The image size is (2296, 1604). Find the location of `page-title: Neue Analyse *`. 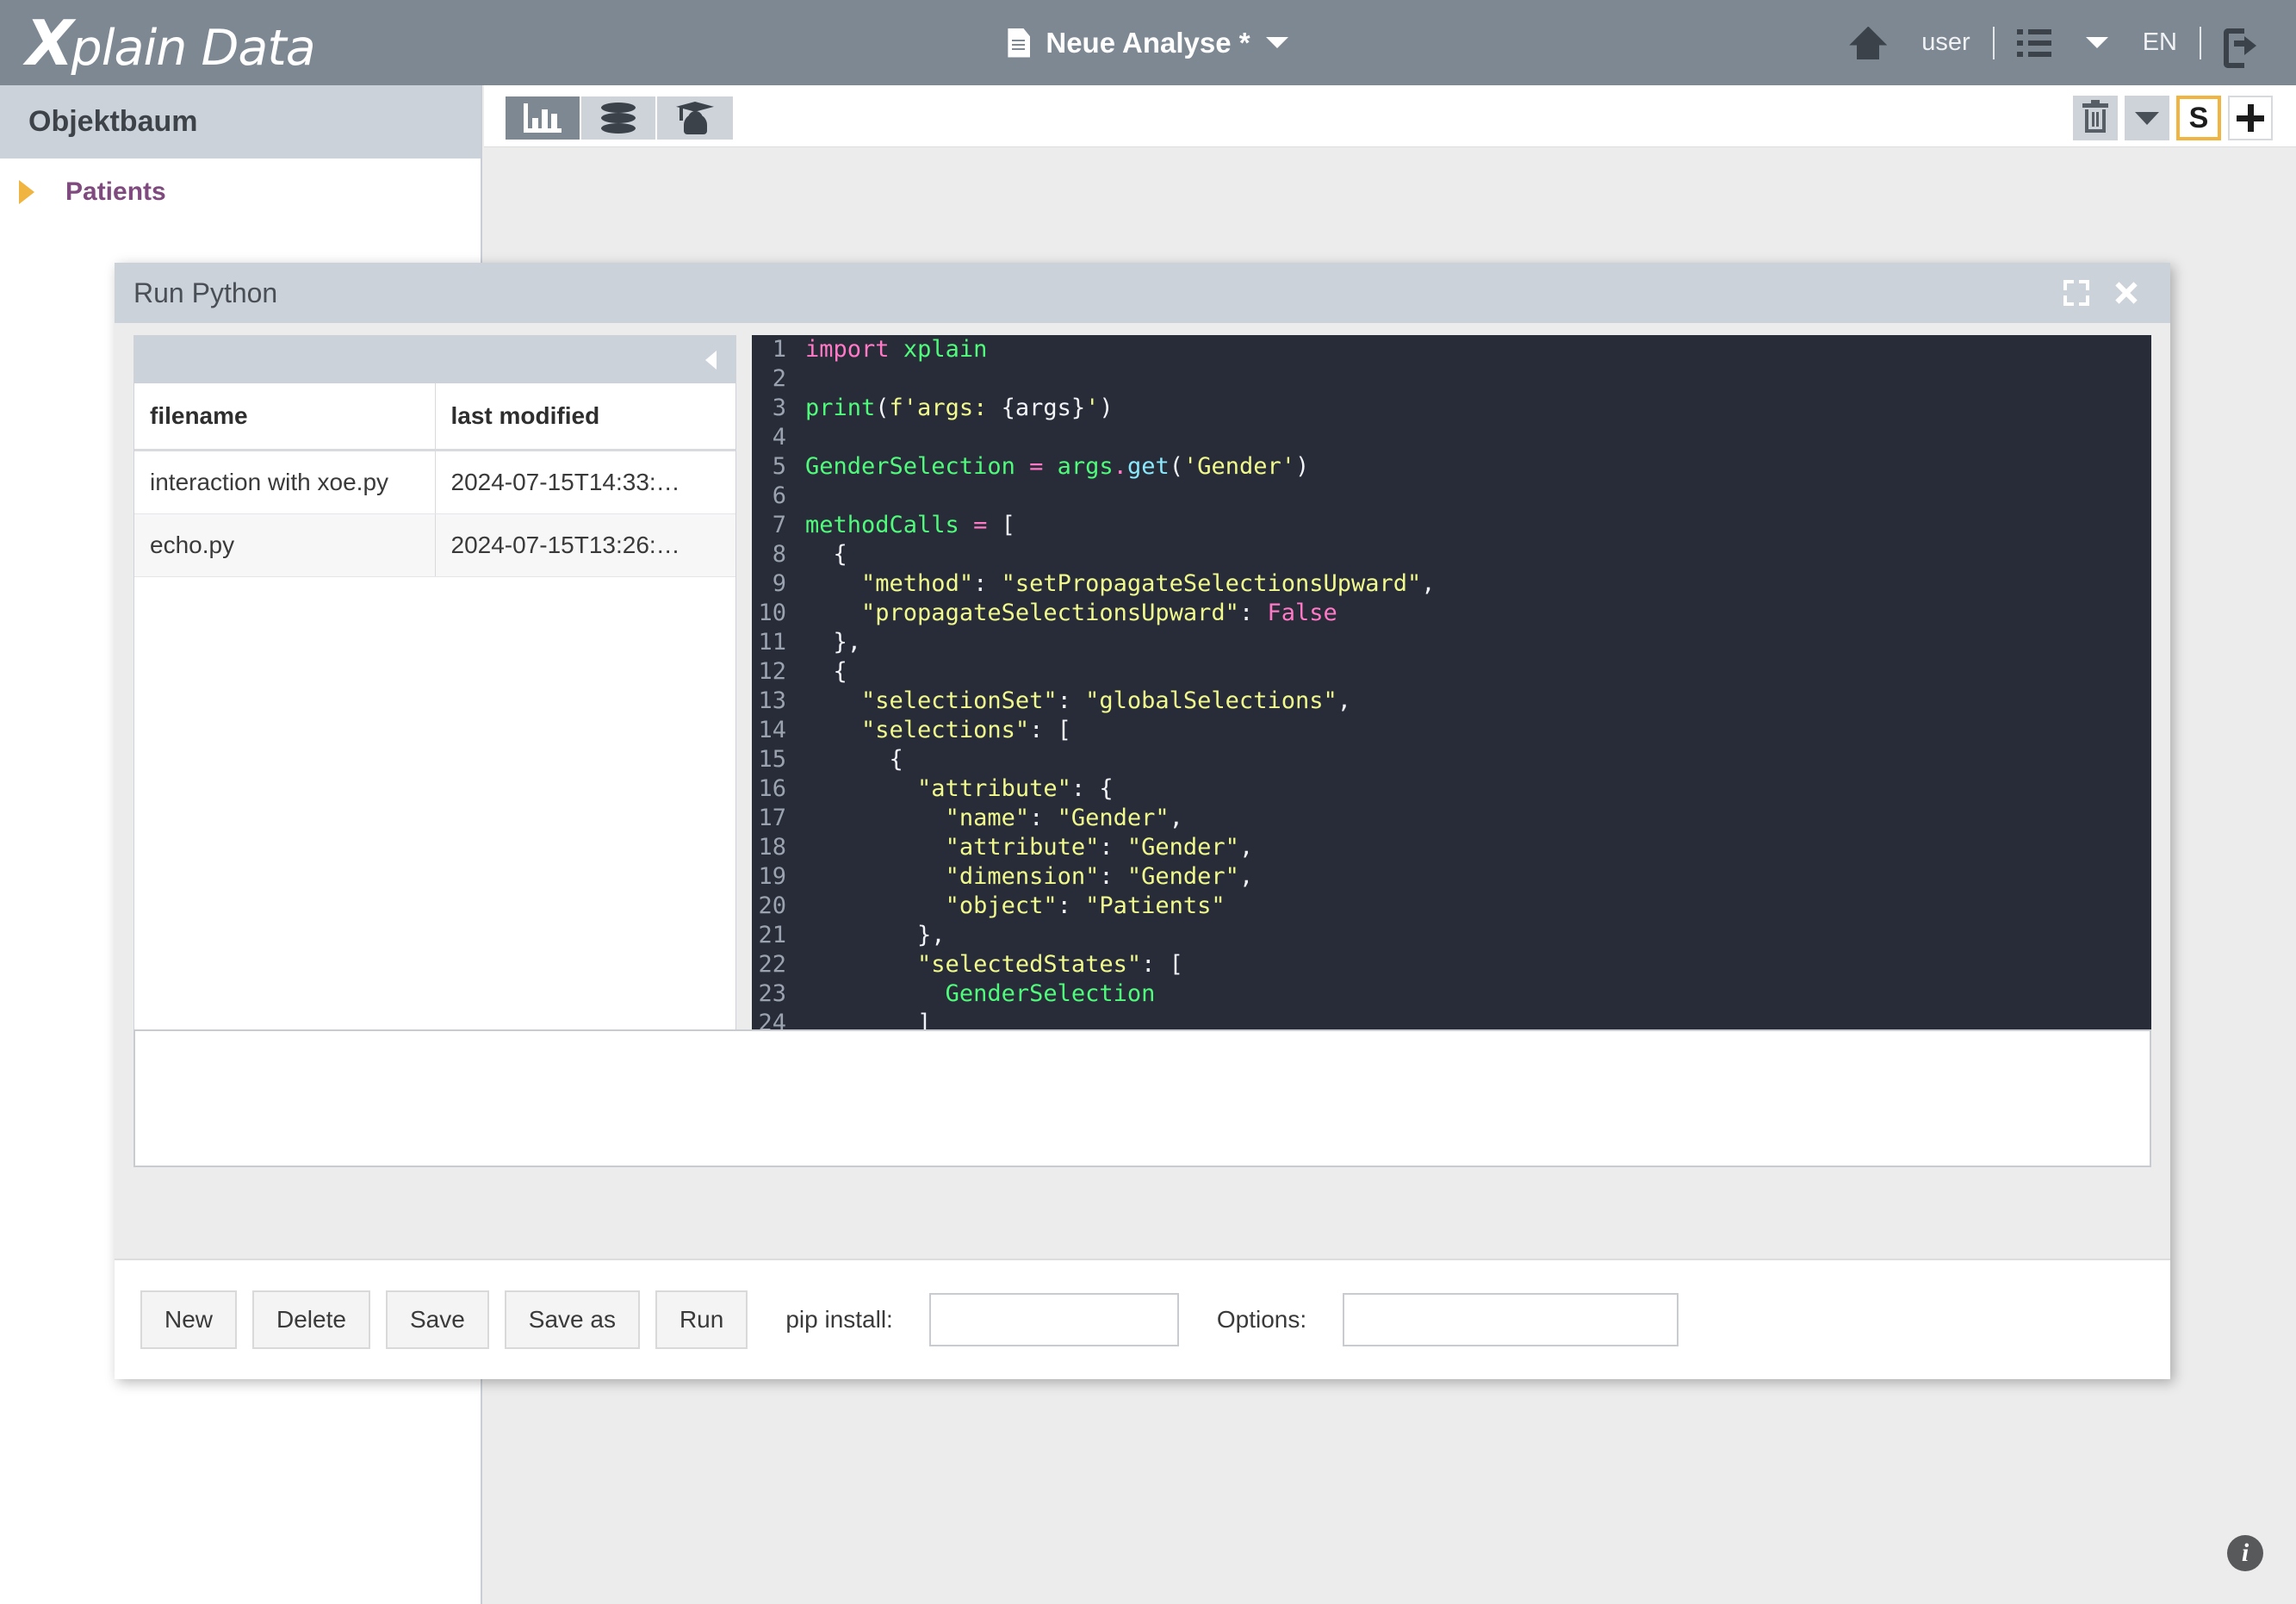

page-title: Neue Analyse * is located at coordinates (1148, 42).